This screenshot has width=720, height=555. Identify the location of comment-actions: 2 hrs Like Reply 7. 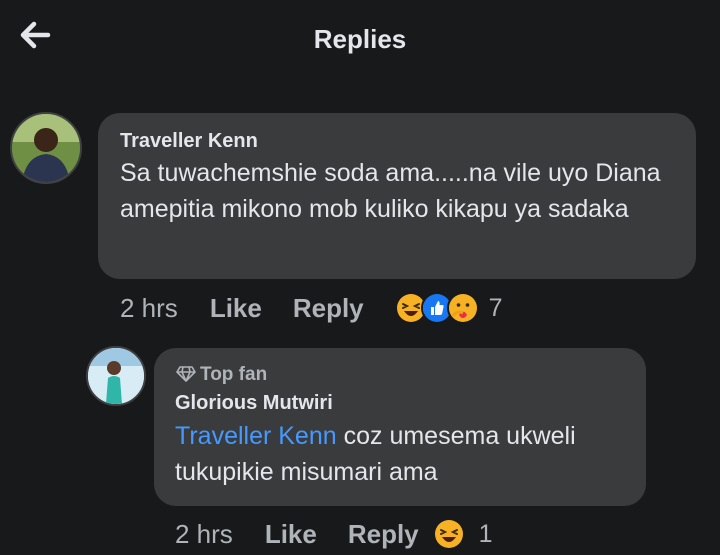
(311, 308).